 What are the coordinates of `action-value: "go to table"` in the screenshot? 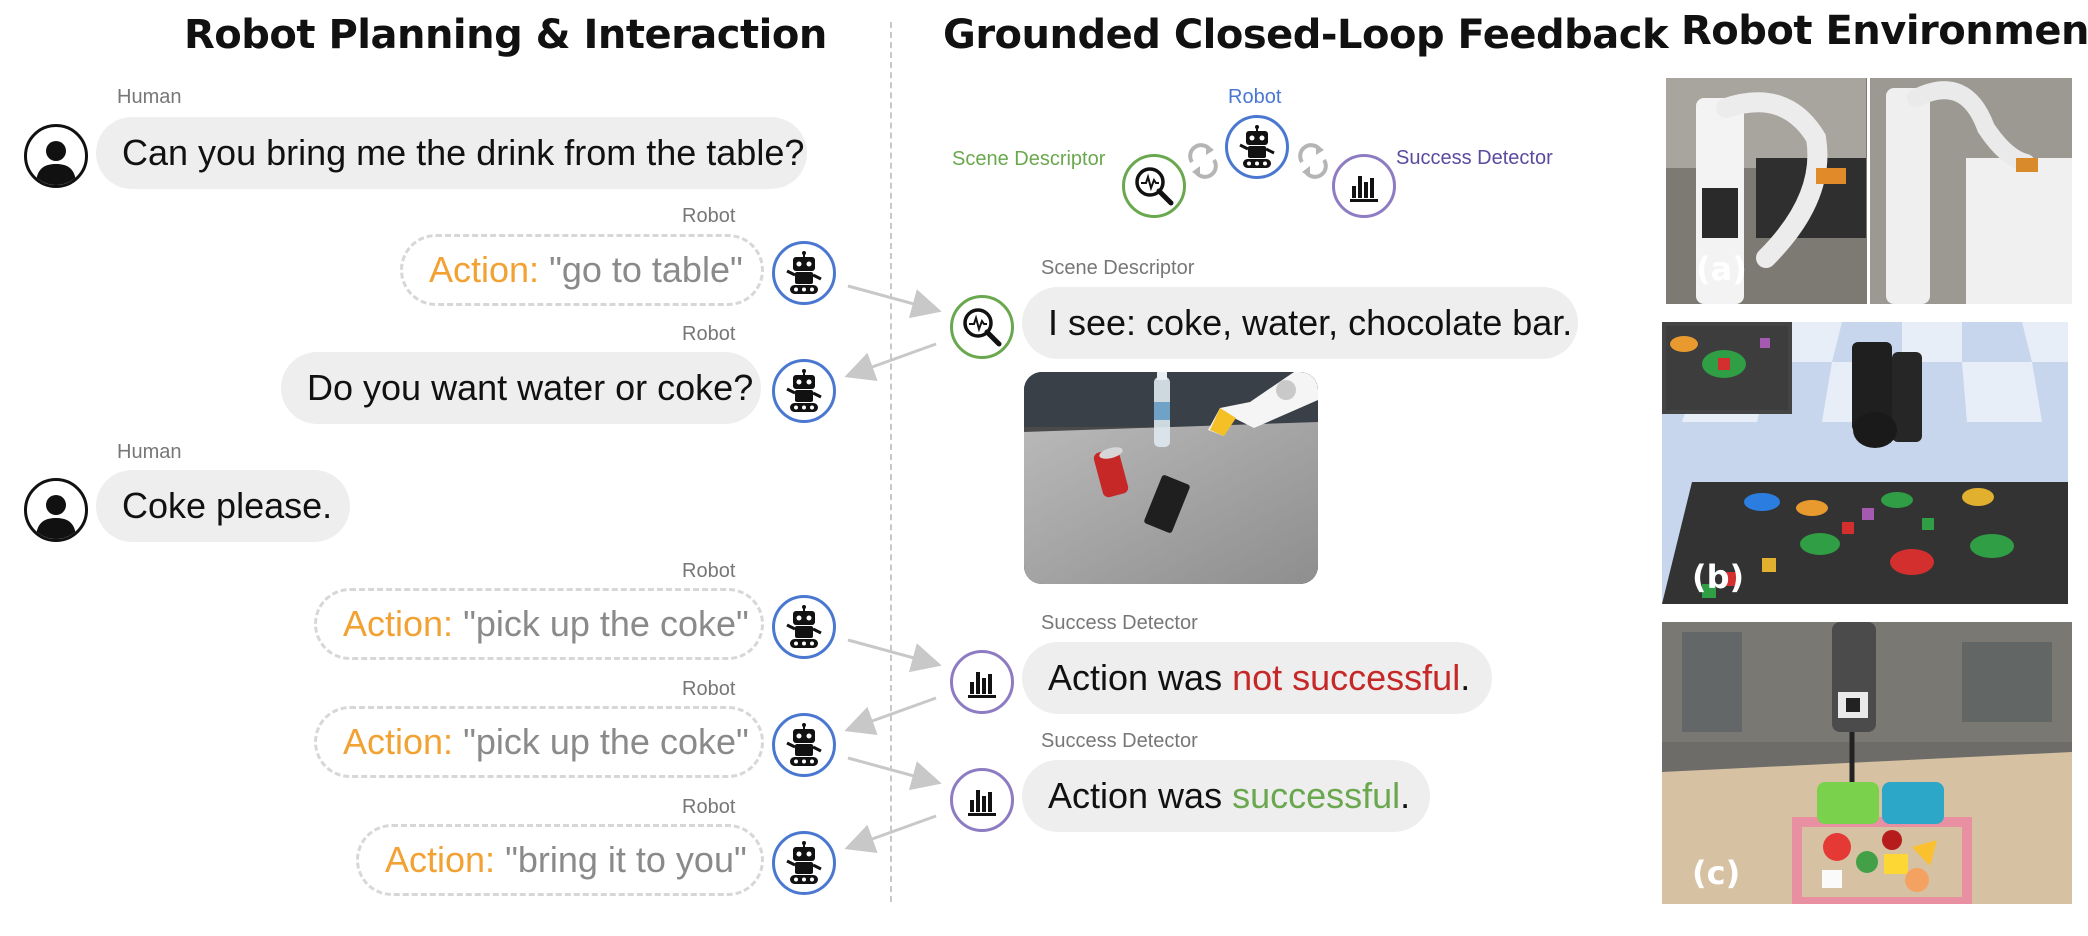 It's located at (646, 269).